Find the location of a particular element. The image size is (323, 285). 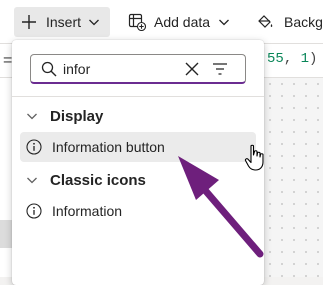

section-header-display: Display is located at coordinates (64, 116).